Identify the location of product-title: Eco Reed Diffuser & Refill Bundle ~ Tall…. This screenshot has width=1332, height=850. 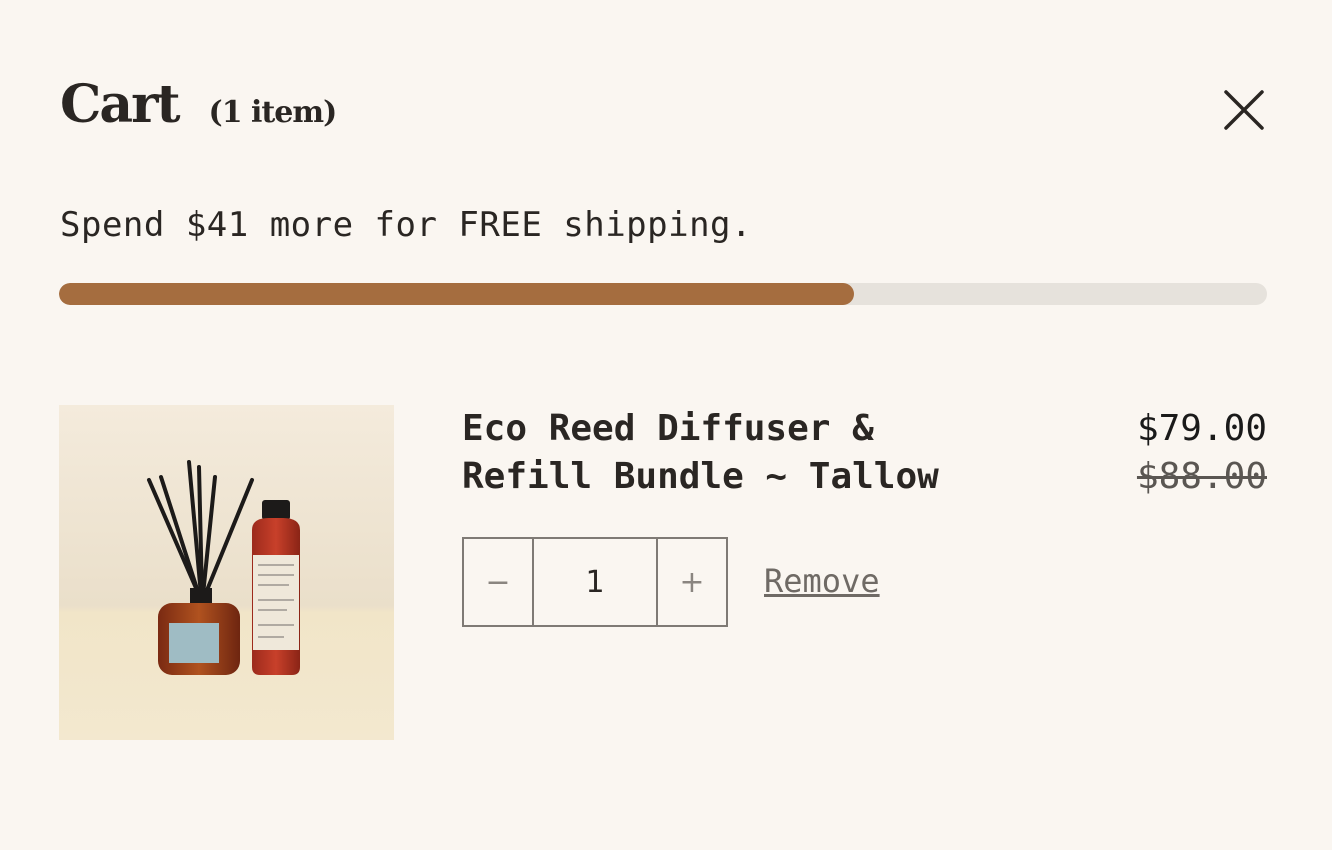
(742, 453).